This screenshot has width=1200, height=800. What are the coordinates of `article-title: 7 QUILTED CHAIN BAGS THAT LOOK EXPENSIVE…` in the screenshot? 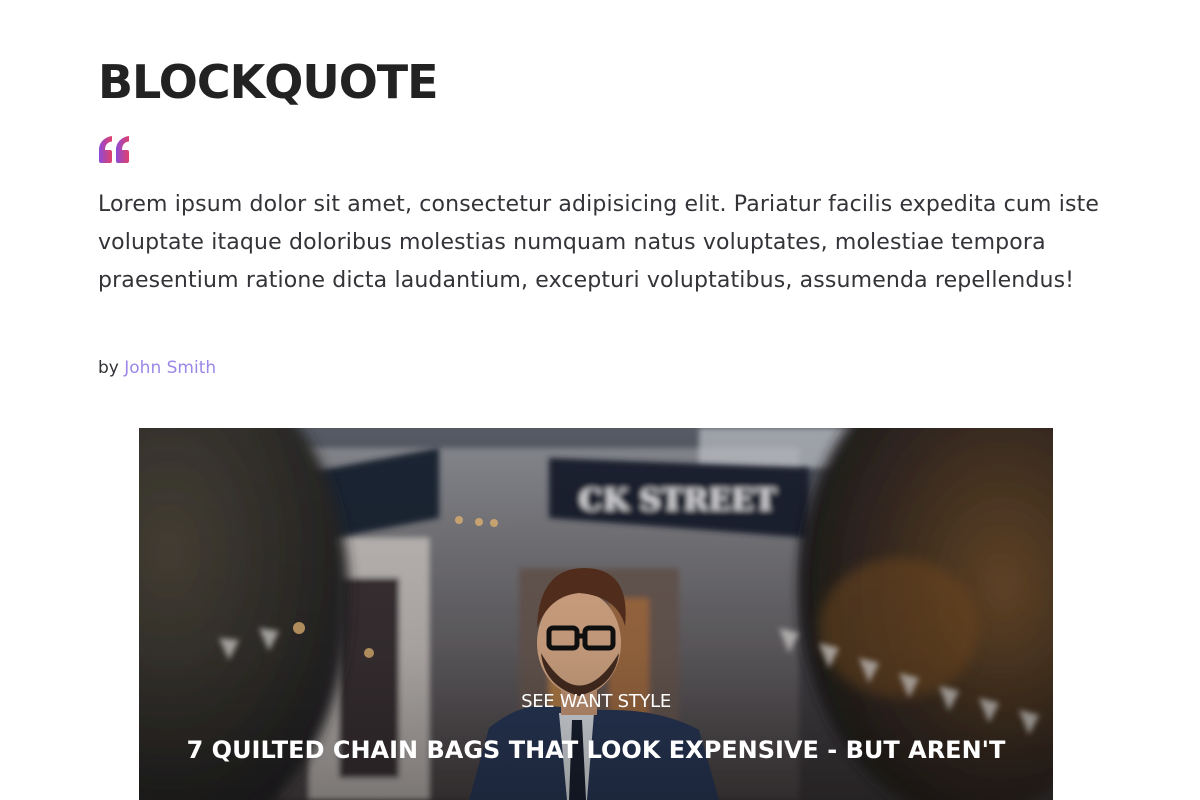 It's located at (596, 750).